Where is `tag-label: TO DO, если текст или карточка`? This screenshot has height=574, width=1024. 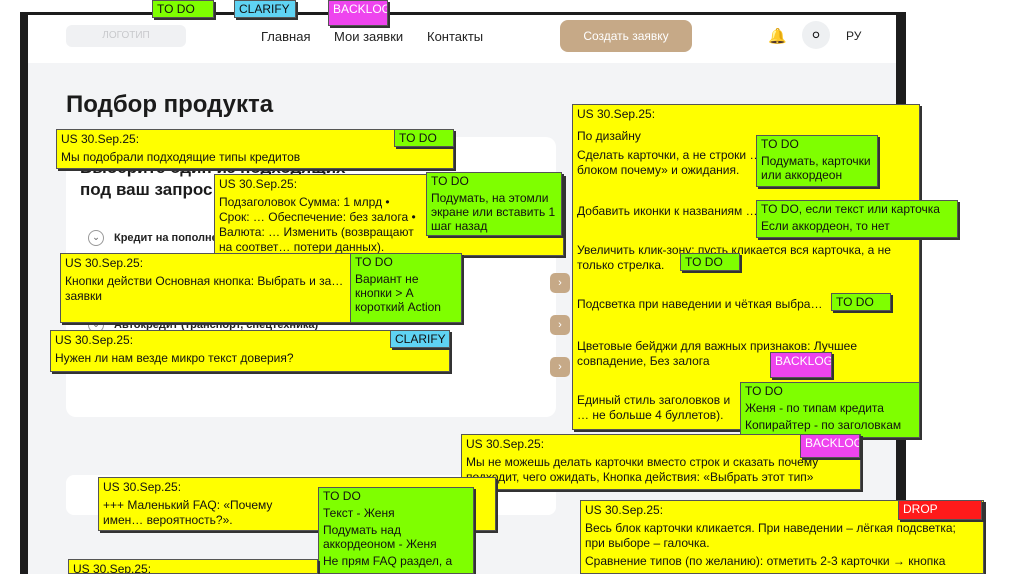
tag-label: TO DO, если текст или карточка is located at coordinates (850, 209).